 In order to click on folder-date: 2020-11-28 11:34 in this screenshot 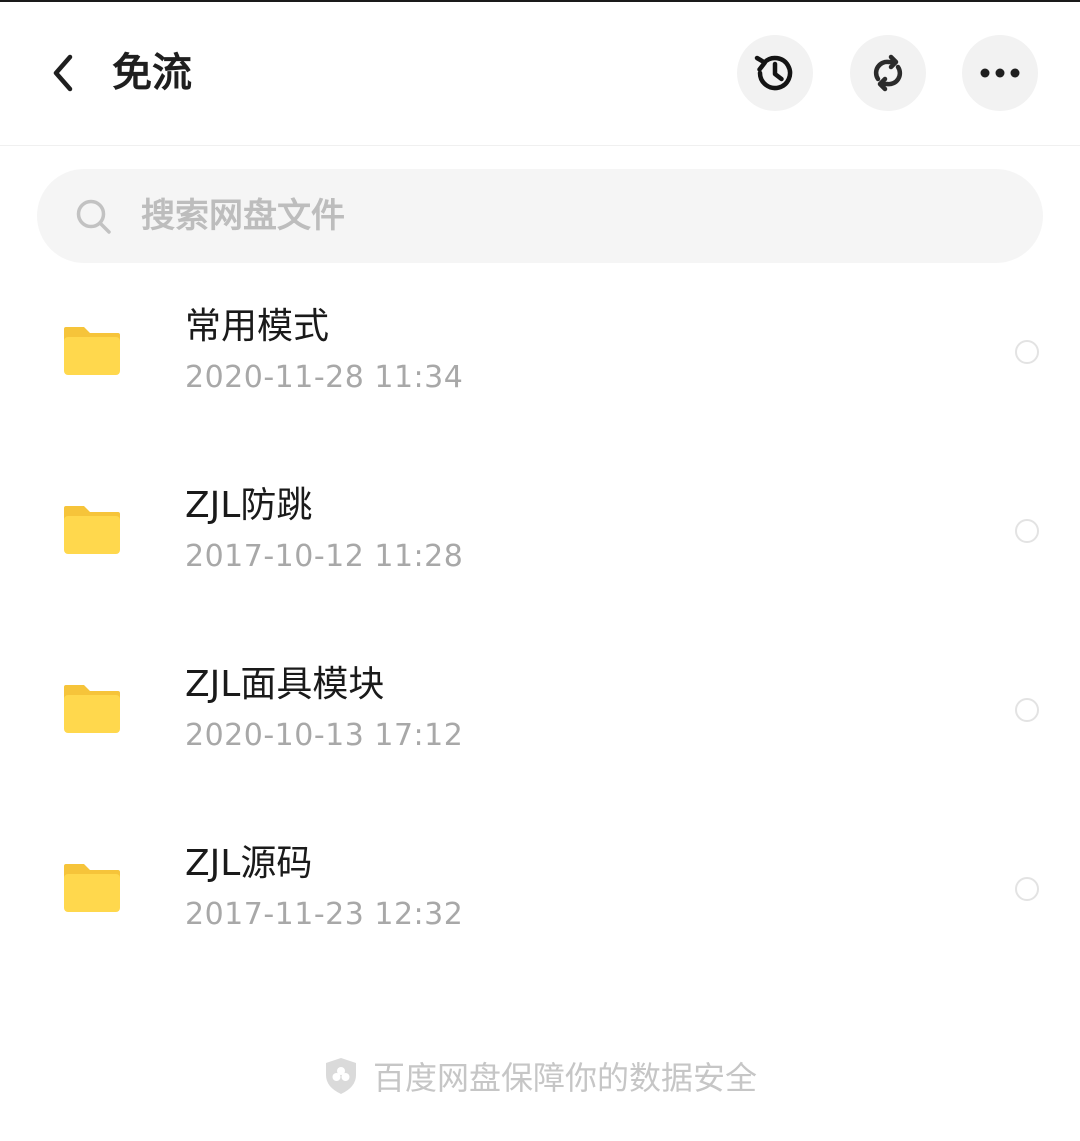, I will do `click(324, 377)`.